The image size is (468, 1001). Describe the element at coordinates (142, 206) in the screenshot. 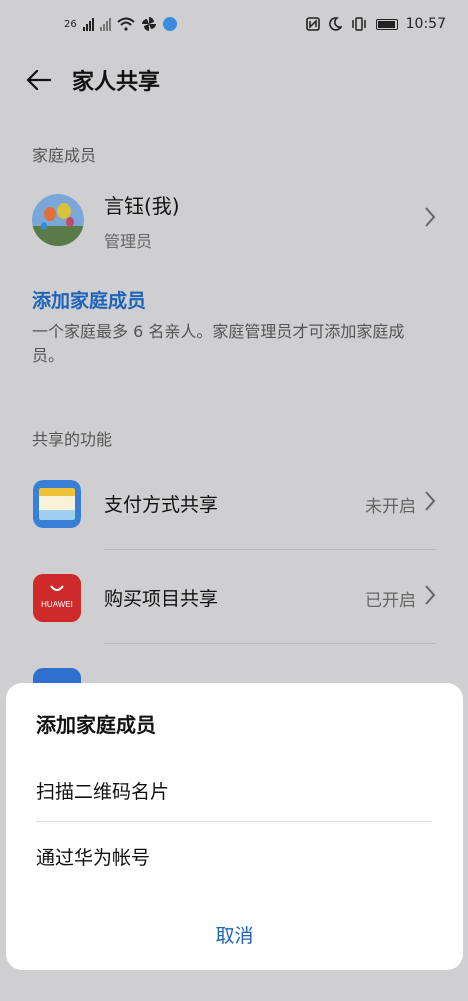

I see `member-name: 言钰(我)` at that location.